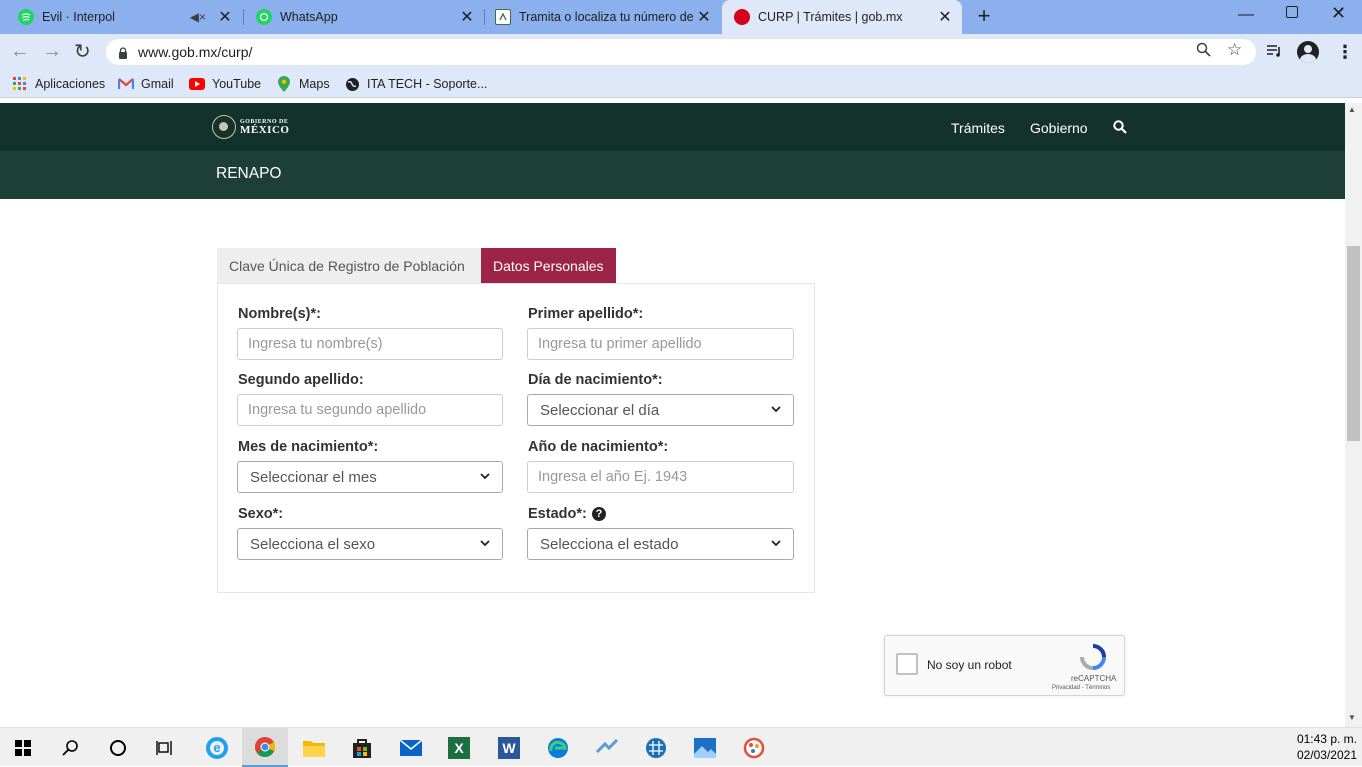 Image resolution: width=1362 pixels, height=767 pixels. Describe the element at coordinates (599, 514) in the screenshot. I see `help-question-icon: ?` at that location.